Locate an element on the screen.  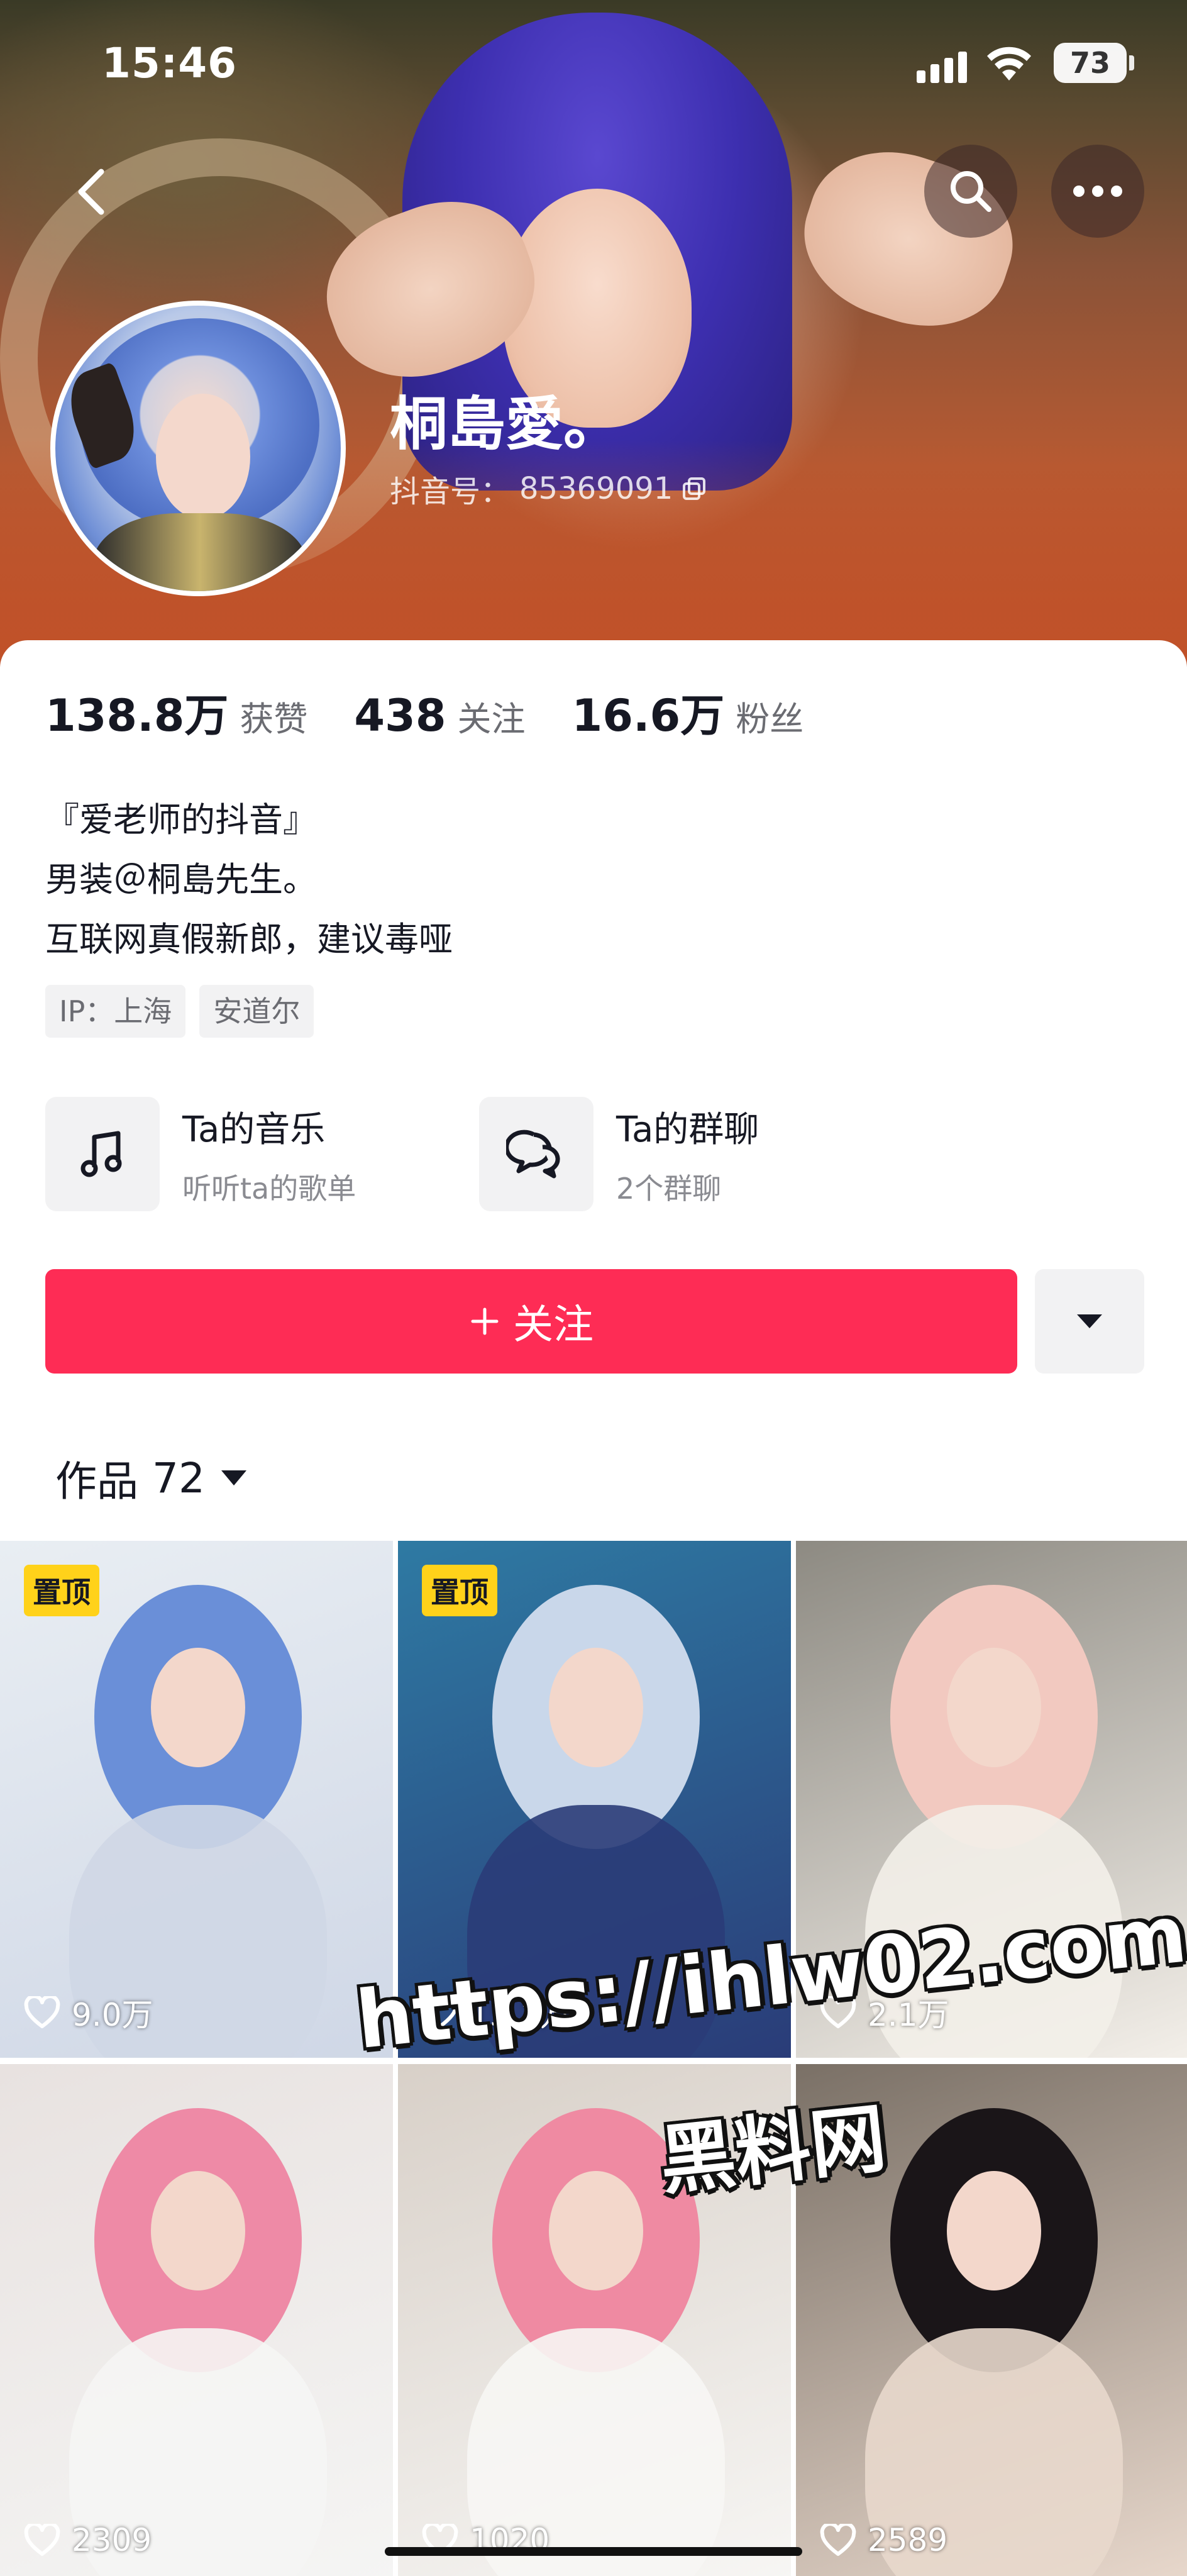
works-tab-label: 作品 is located at coordinates (96, 1481).